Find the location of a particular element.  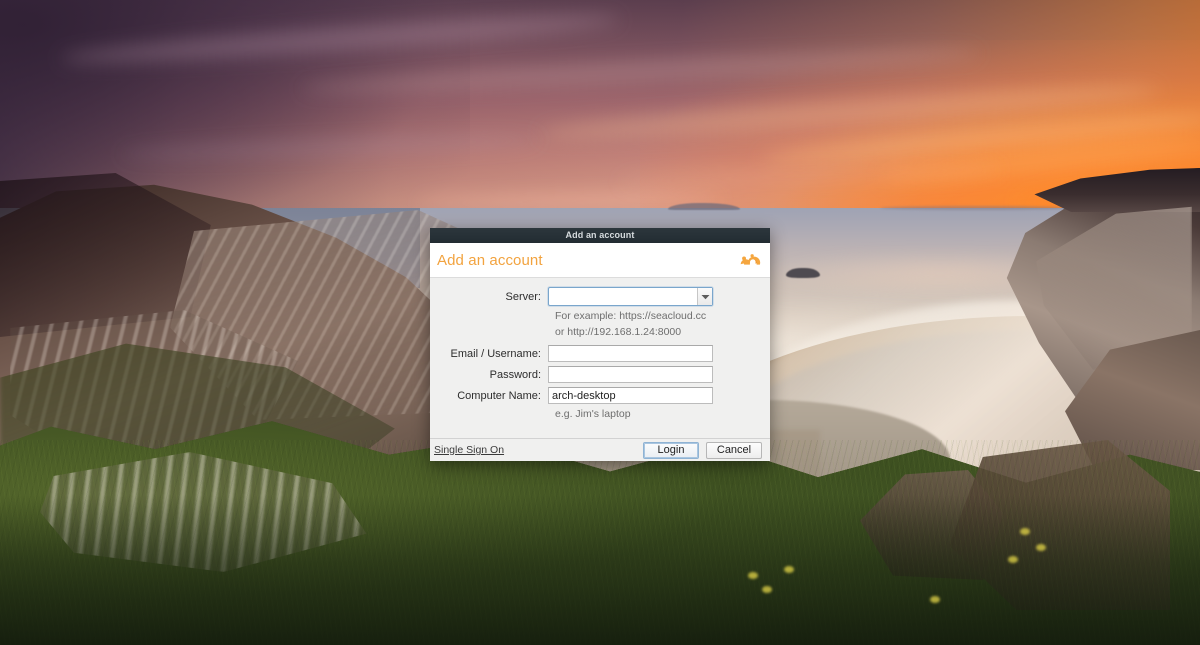

password-row: Password: is located at coordinates (600, 374).